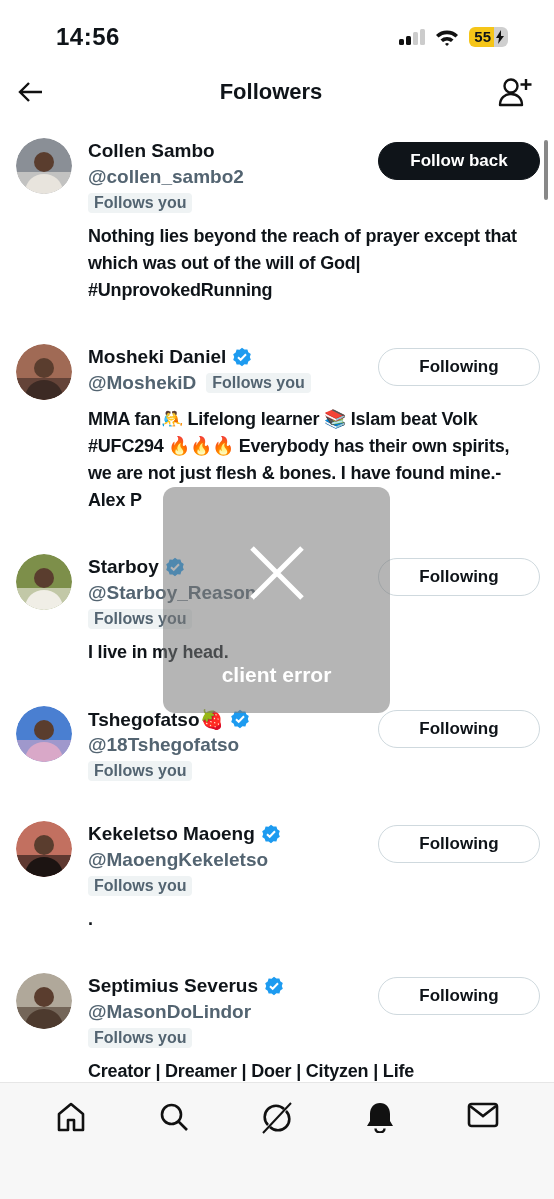  What do you see at coordinates (173, 986) in the screenshot?
I see `user-name: Septimius Severus` at bounding box center [173, 986].